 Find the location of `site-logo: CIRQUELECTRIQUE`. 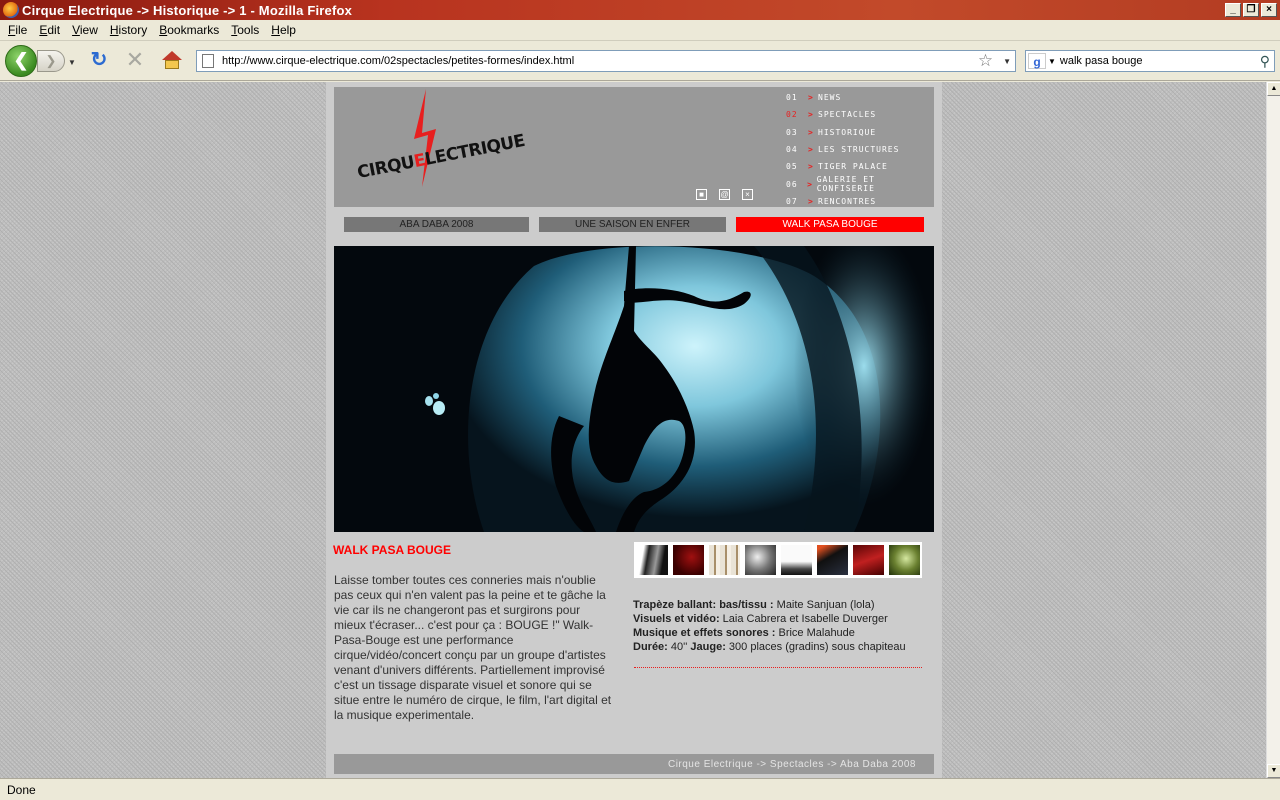

site-logo: CIRQUELECTRIQUE is located at coordinates (440, 147).